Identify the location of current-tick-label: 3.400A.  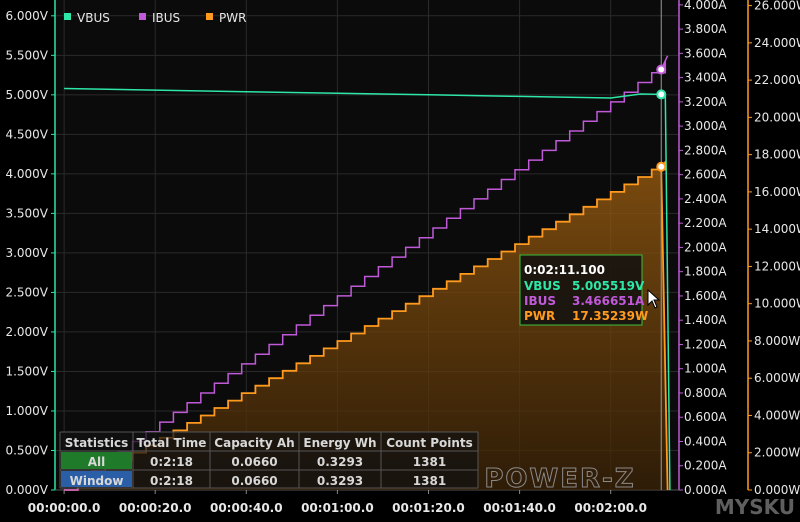
(705, 78).